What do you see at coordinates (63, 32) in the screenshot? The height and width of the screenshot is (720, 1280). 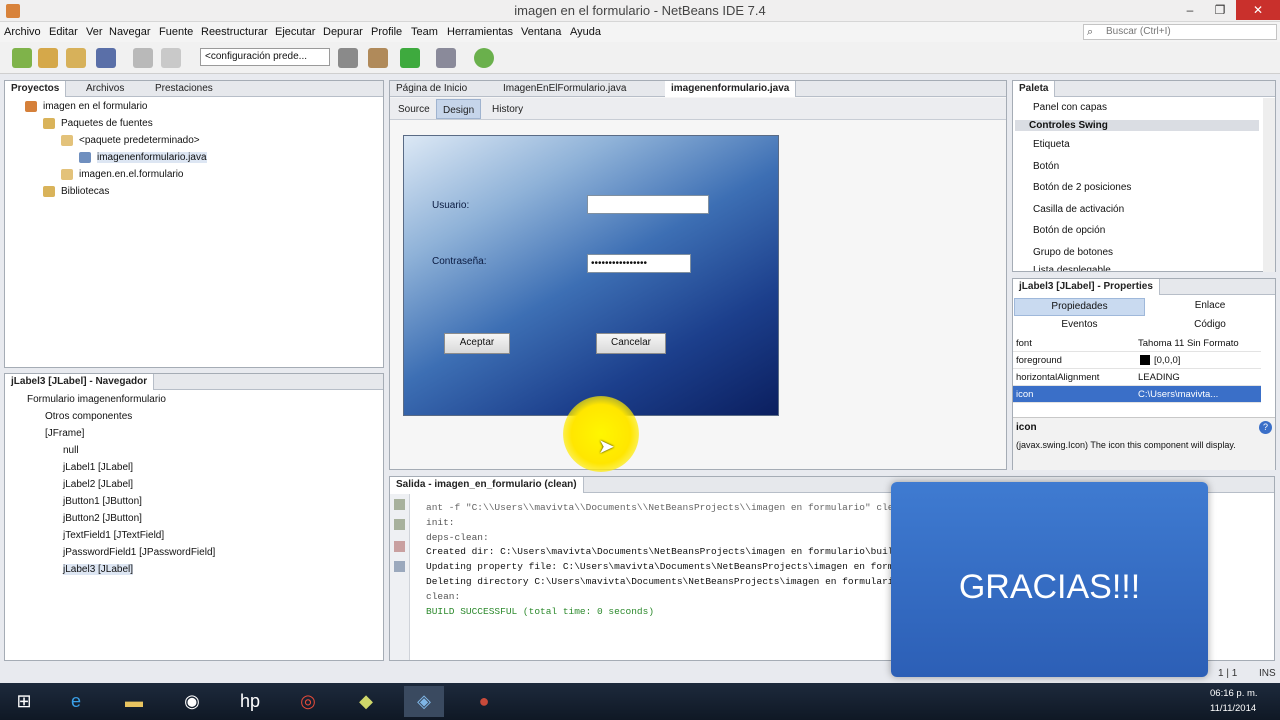 I see `menu-editar: Editar` at bounding box center [63, 32].